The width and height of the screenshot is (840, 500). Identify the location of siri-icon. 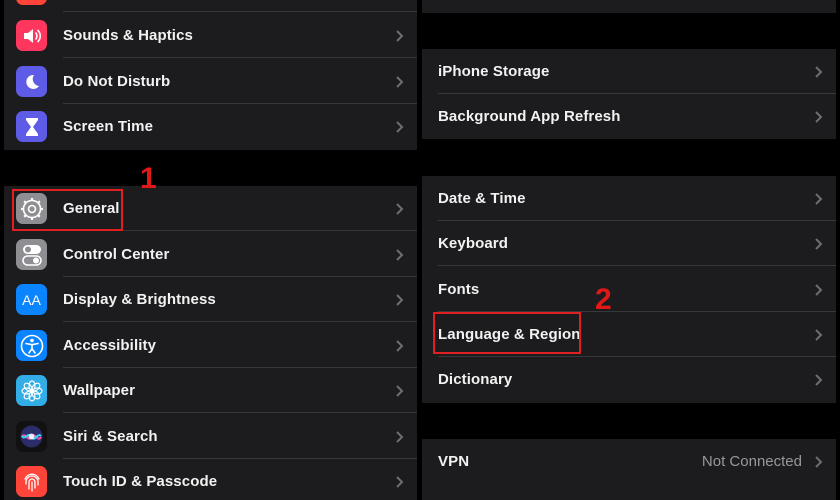
(31, 436).